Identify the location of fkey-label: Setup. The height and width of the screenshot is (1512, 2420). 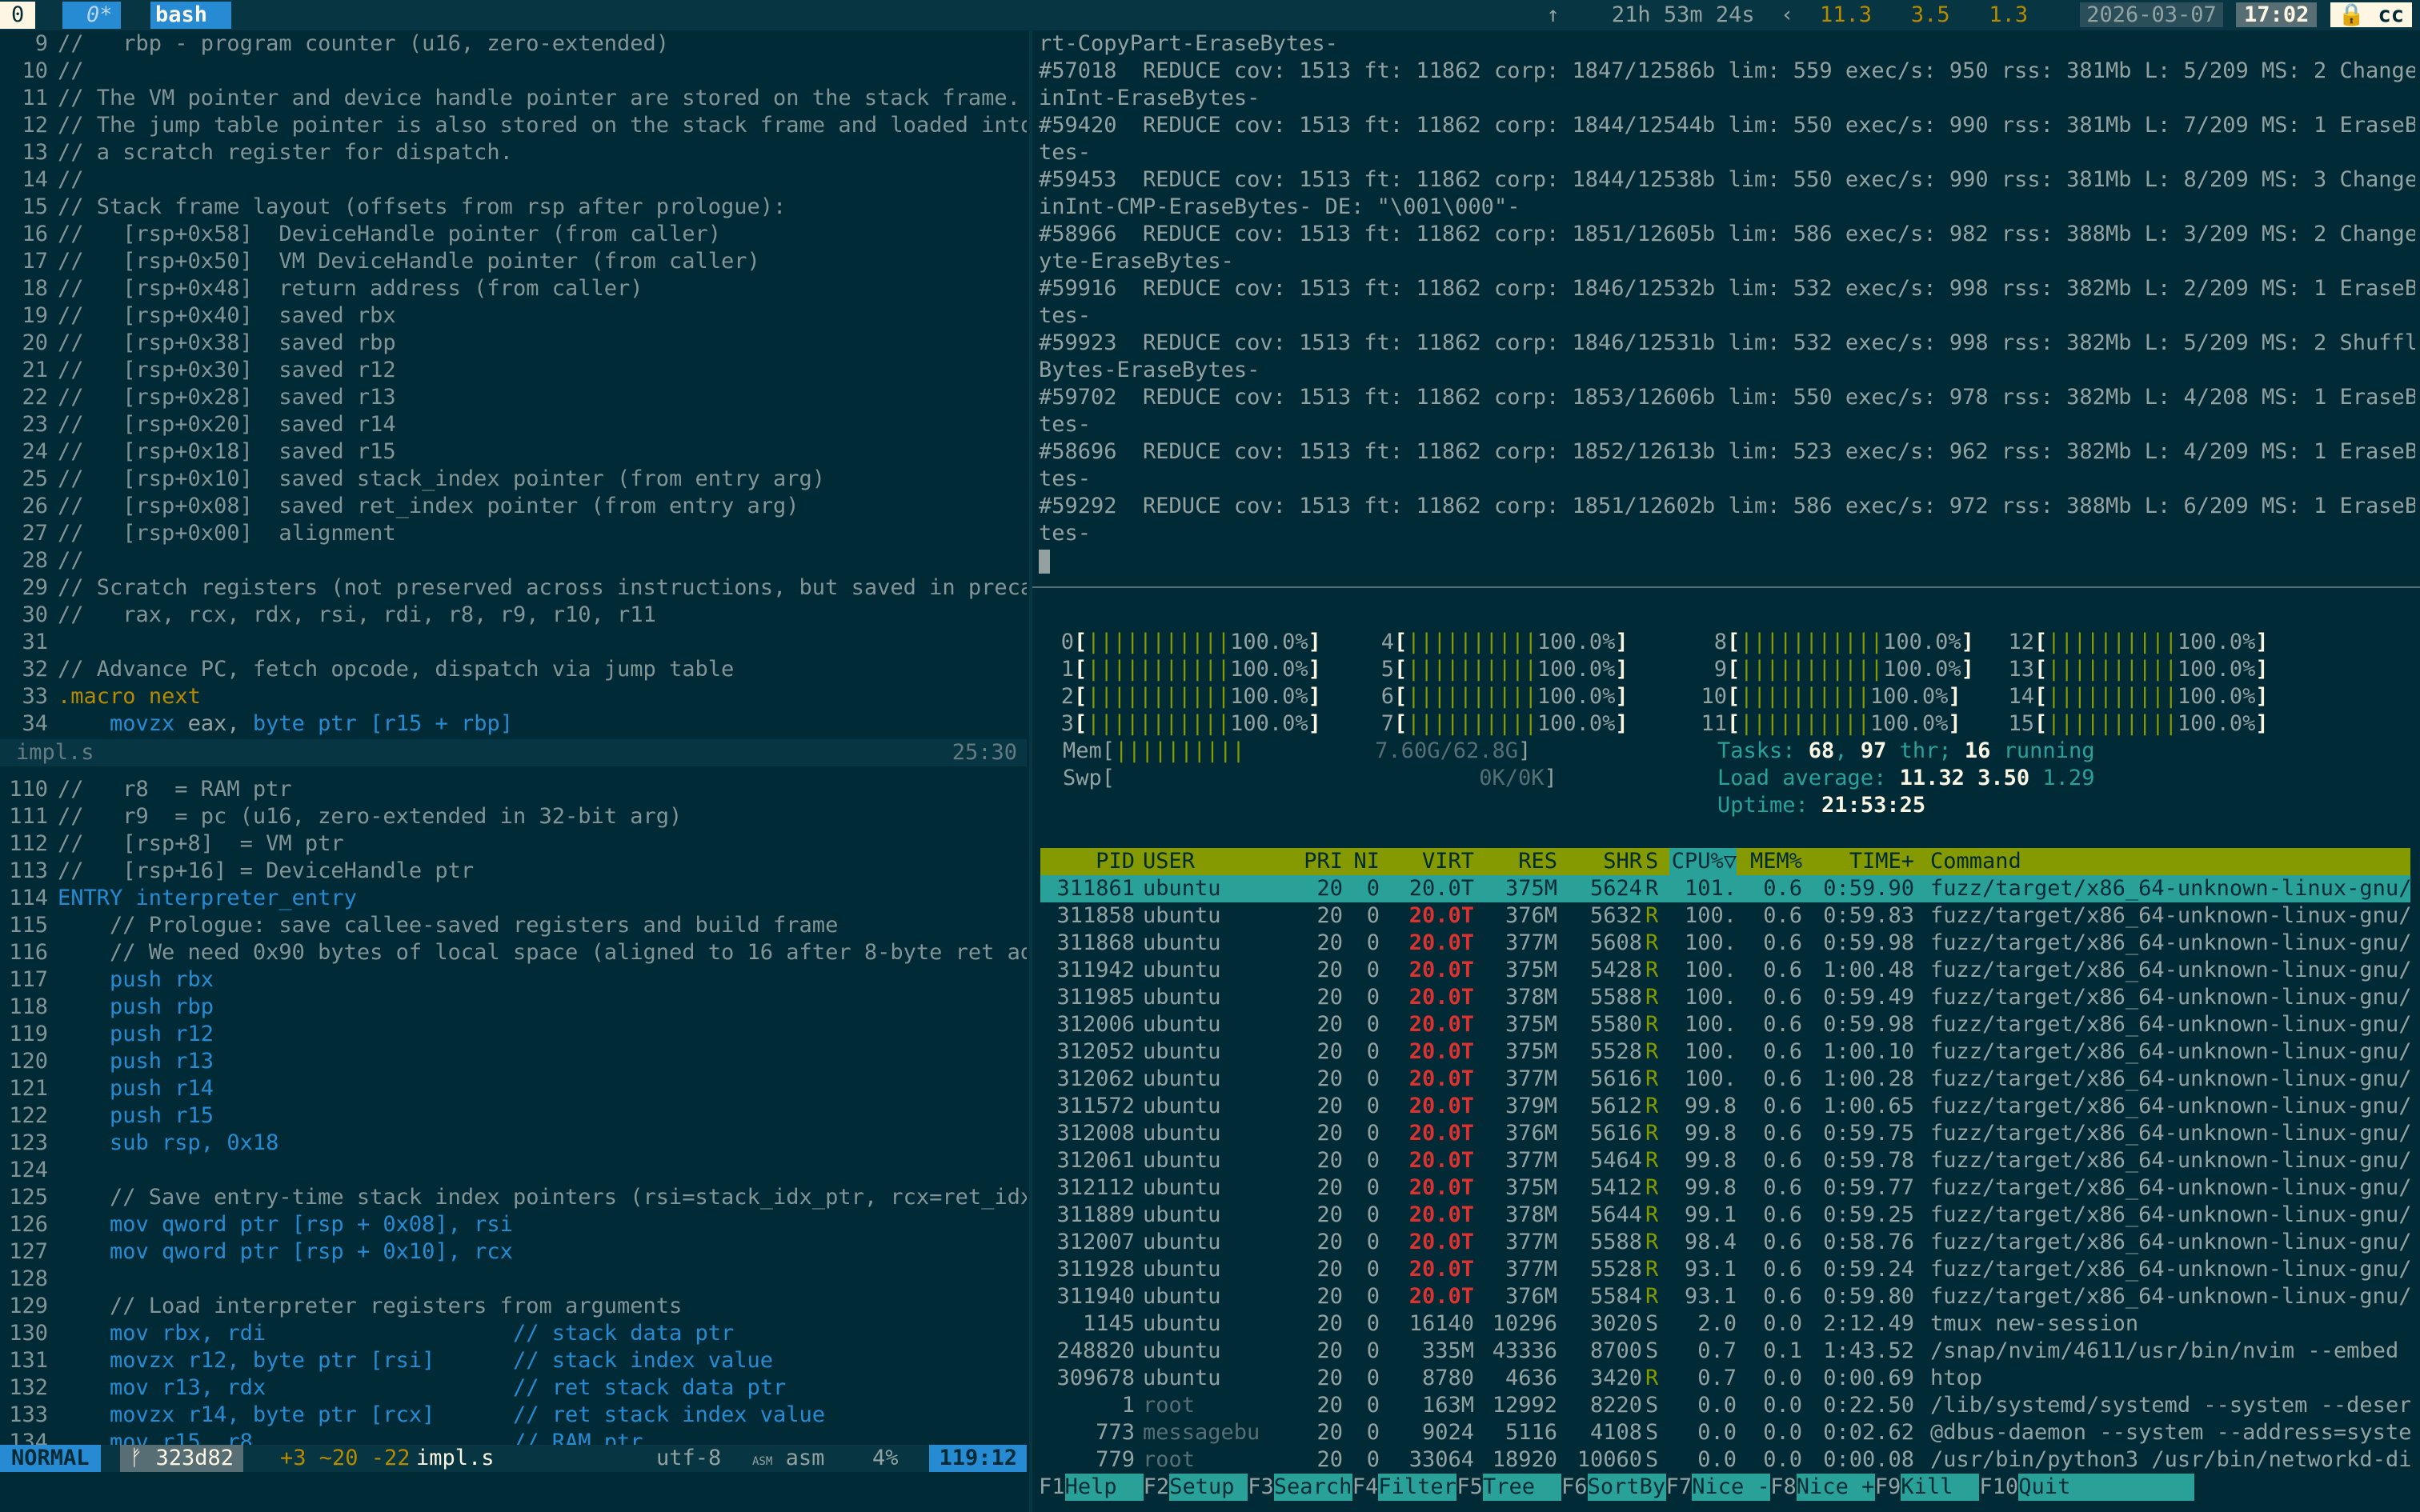
(1208, 1487).